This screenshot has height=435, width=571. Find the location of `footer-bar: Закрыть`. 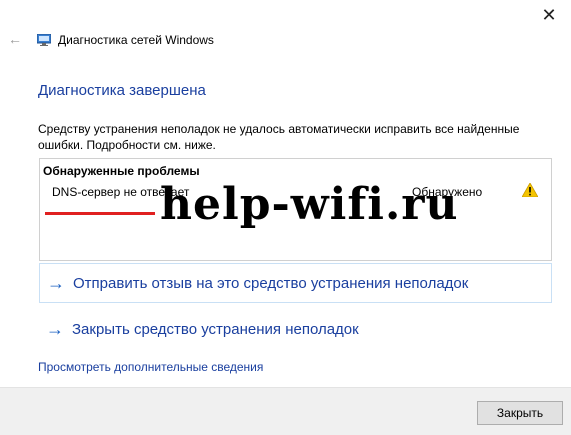

footer-bar: Закрыть is located at coordinates (285, 411).